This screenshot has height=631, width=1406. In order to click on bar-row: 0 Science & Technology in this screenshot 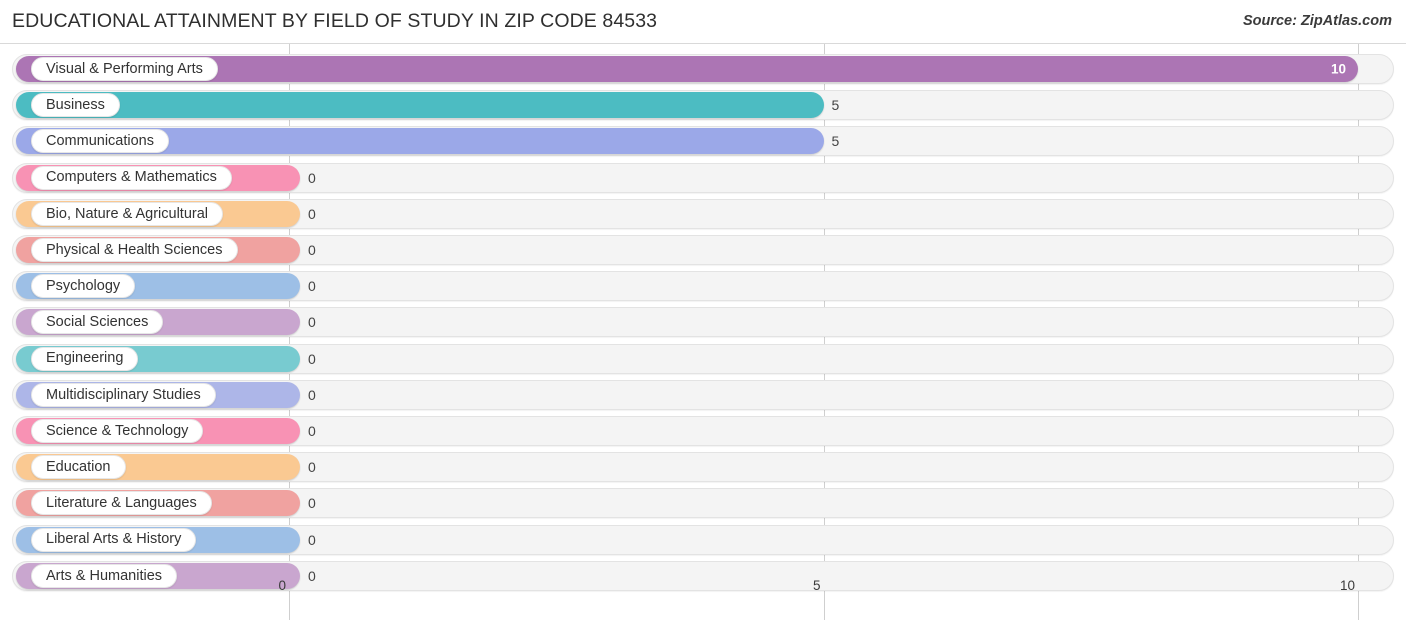, I will do `click(703, 431)`.